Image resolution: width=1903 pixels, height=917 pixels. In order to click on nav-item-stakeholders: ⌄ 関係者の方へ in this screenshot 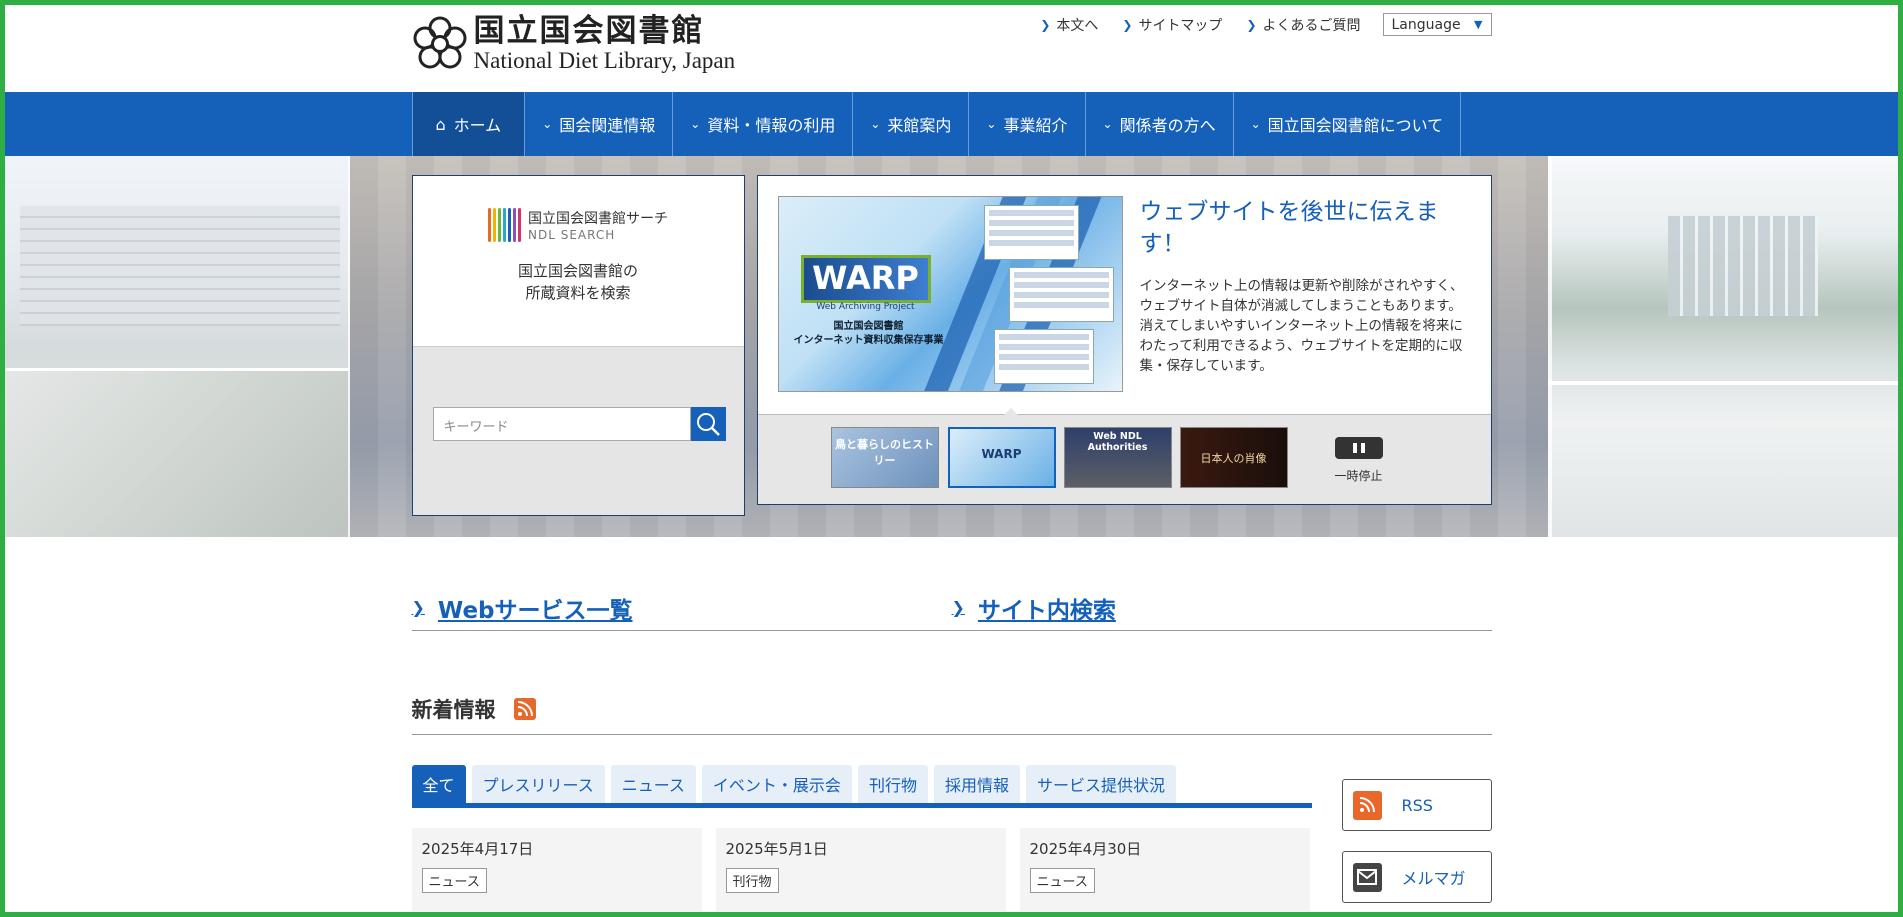, I will do `click(1160, 124)`.